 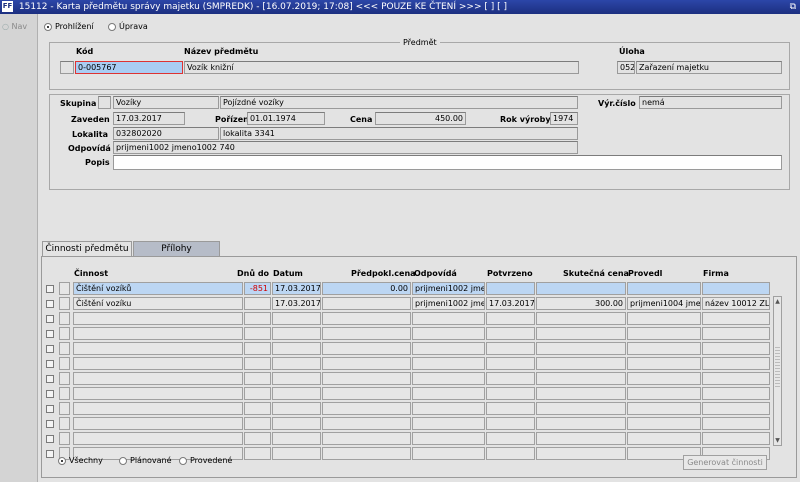 What do you see at coordinates (149, 118) in the screenshot?
I see `zaveden-field: 17.03.2017` at bounding box center [149, 118].